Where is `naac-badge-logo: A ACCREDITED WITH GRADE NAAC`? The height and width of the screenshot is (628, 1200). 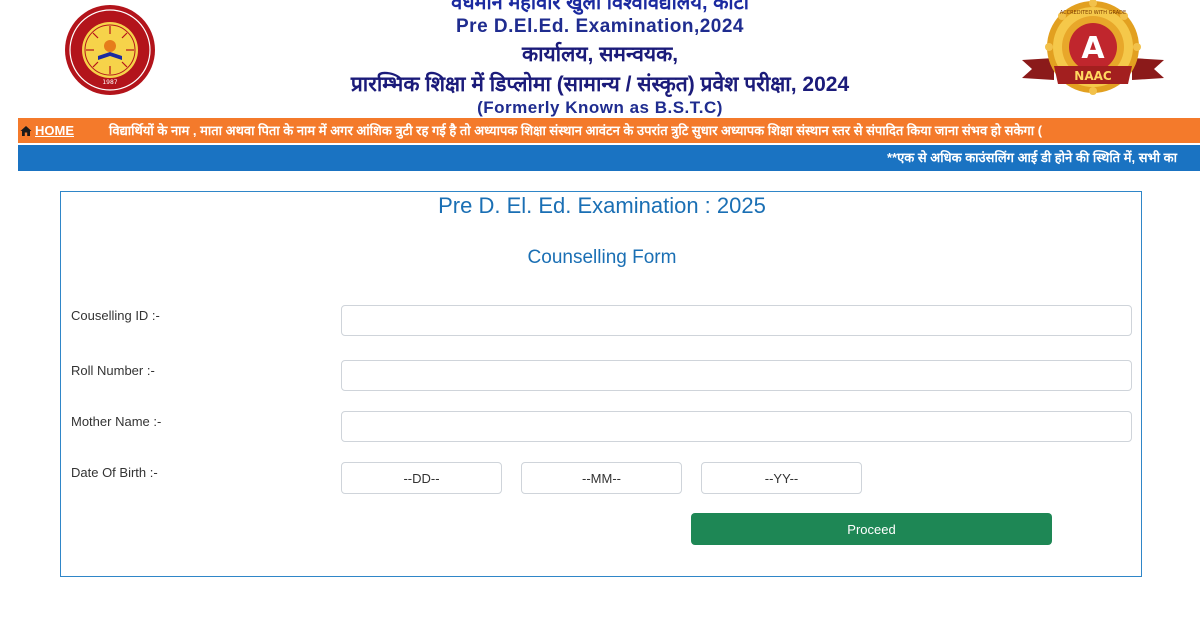 naac-badge-logo: A ACCREDITED WITH GRADE NAAC is located at coordinates (1093, 51).